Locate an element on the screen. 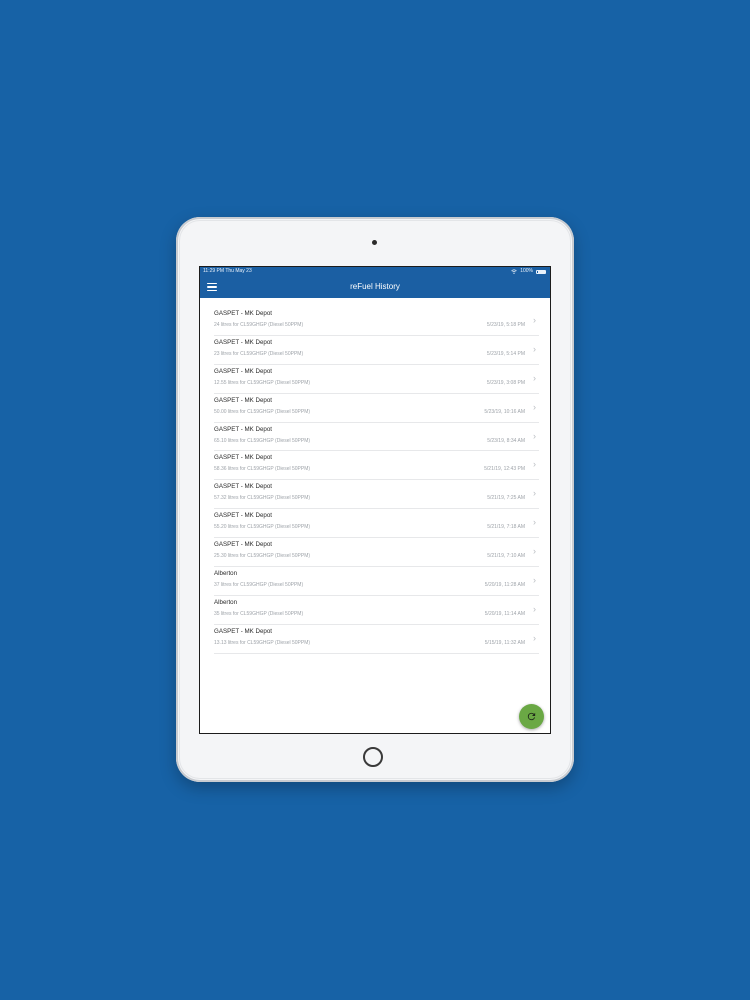 This screenshot has width=750, height=1000. refuel-timestamp: 5/15/19, 11:32 AM is located at coordinates (504, 642).